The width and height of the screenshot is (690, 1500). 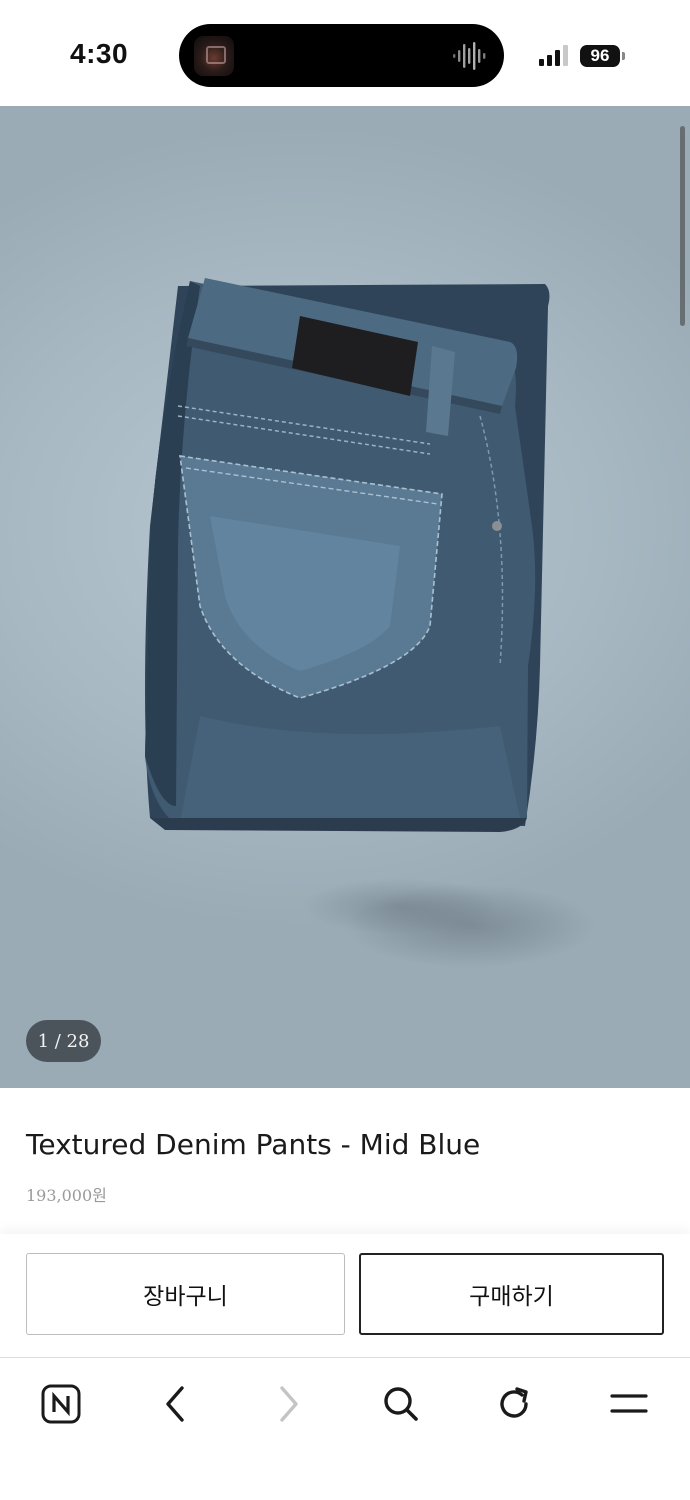 What do you see at coordinates (289, 1404) in the screenshot?
I see `forward-arrow-icon` at bounding box center [289, 1404].